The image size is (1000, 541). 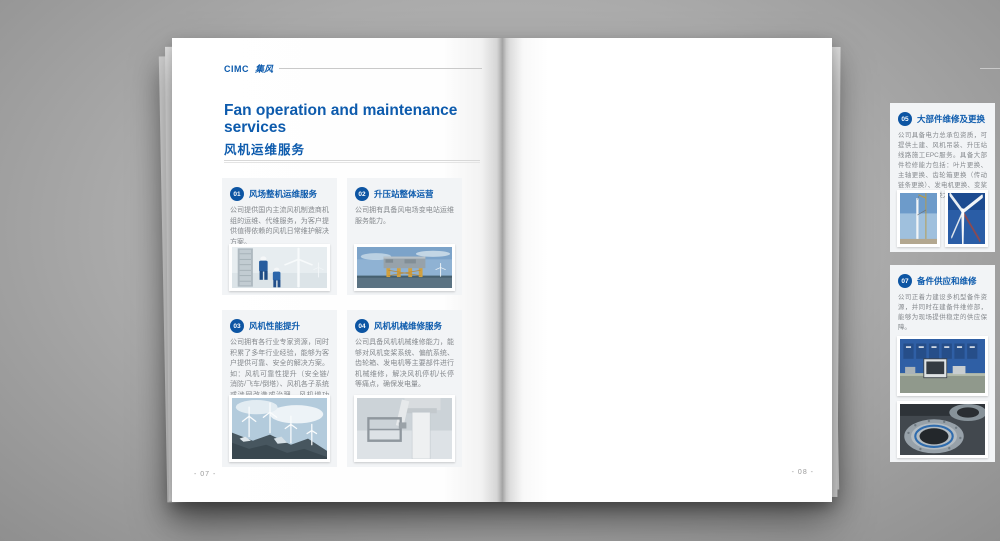 I want to click on card-header: 01 风场整机运维服务, so click(x=279, y=192).